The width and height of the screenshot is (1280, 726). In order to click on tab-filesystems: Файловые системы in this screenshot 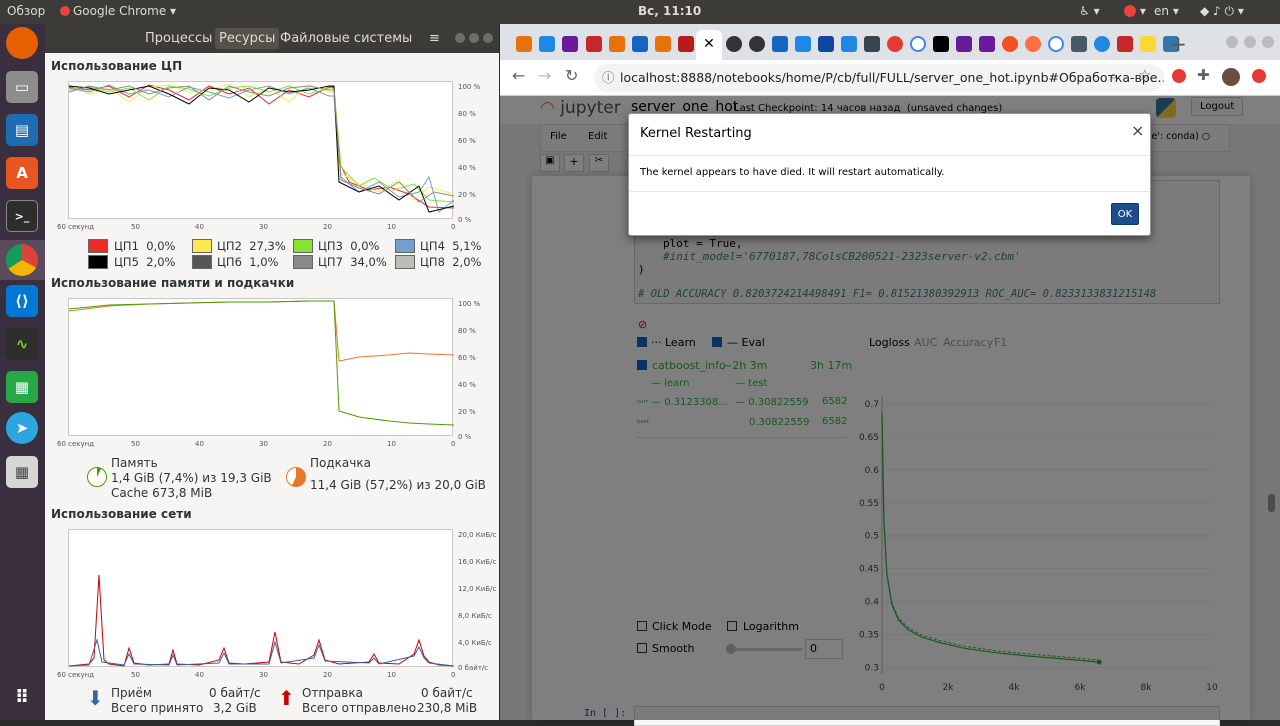, I will do `click(346, 38)`.